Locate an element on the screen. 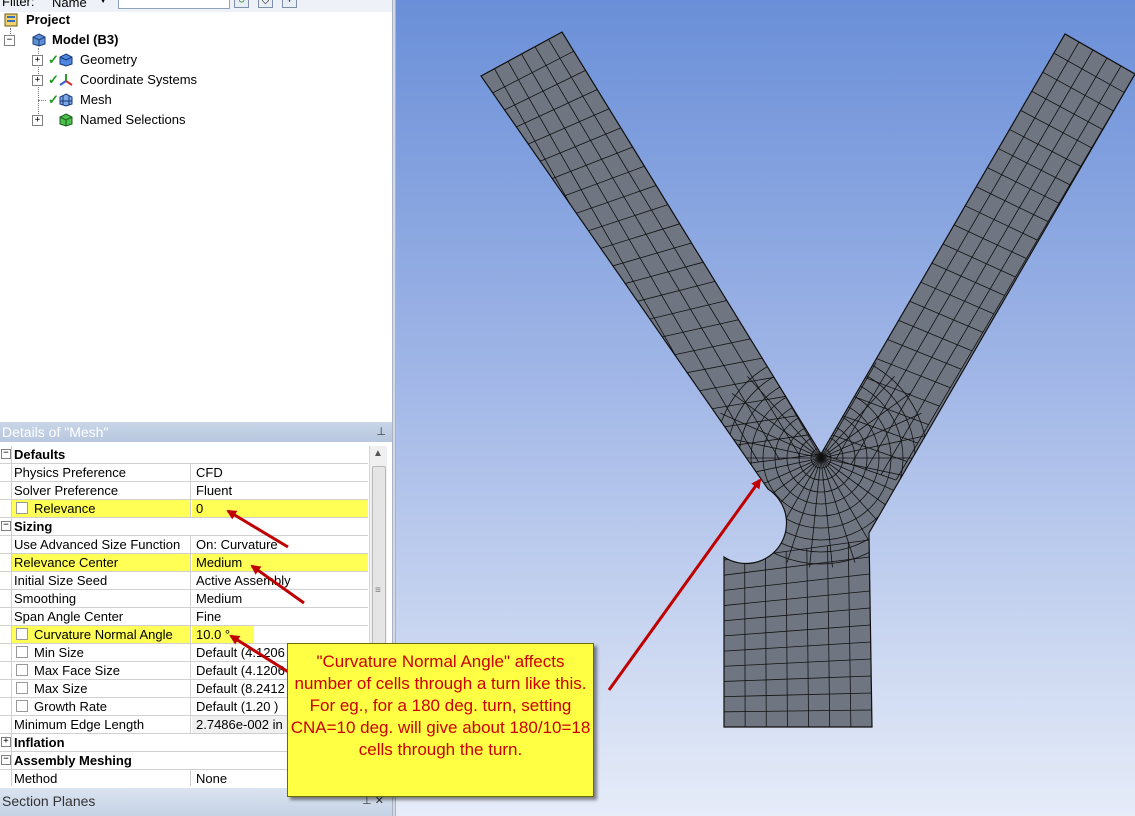 The height and width of the screenshot is (816, 1135). filter-search-input is located at coordinates (174, 4).